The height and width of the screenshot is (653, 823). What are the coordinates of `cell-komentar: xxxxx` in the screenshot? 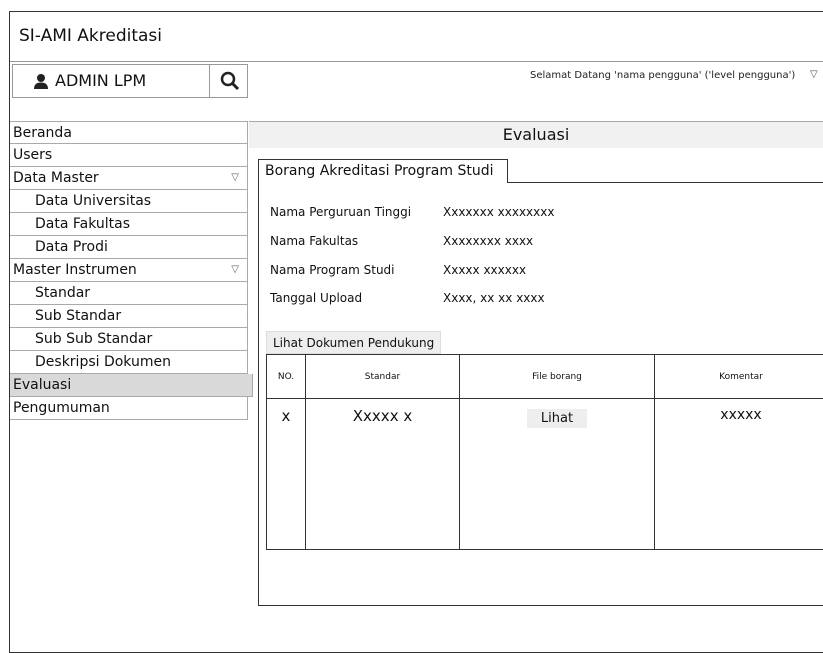 It's located at (739, 474).